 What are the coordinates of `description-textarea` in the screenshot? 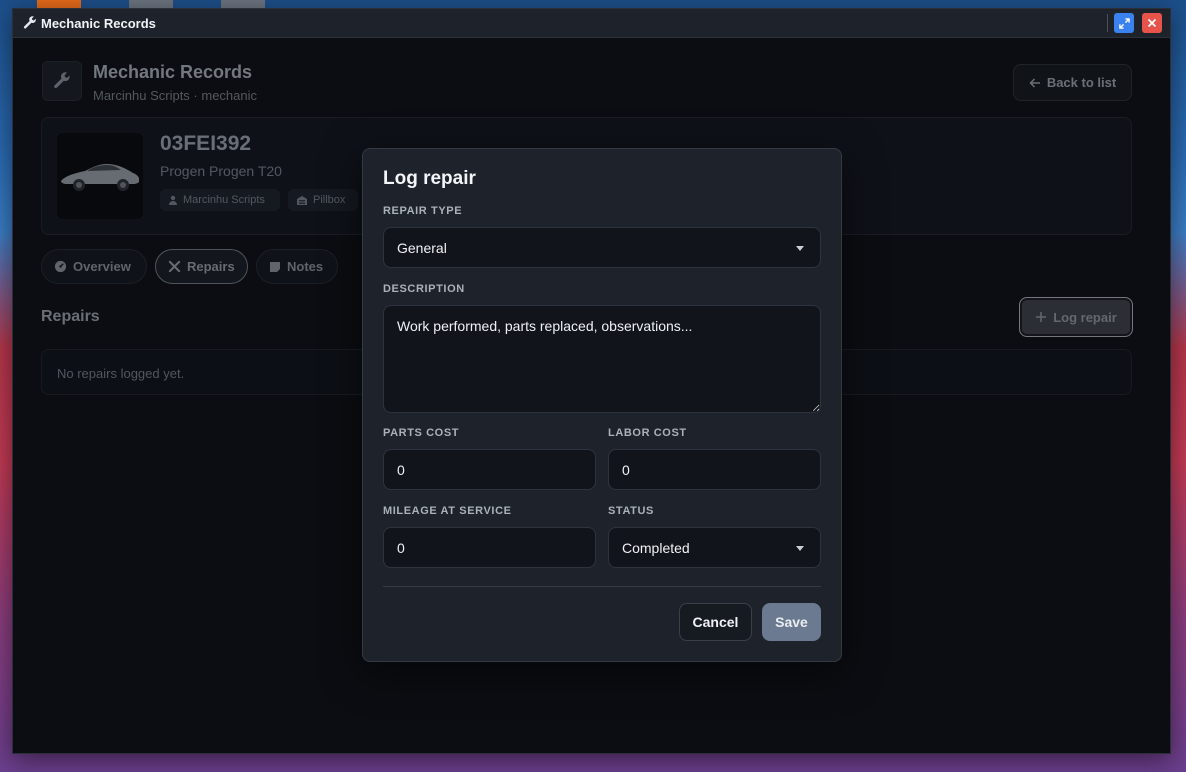 It's located at (602, 359).